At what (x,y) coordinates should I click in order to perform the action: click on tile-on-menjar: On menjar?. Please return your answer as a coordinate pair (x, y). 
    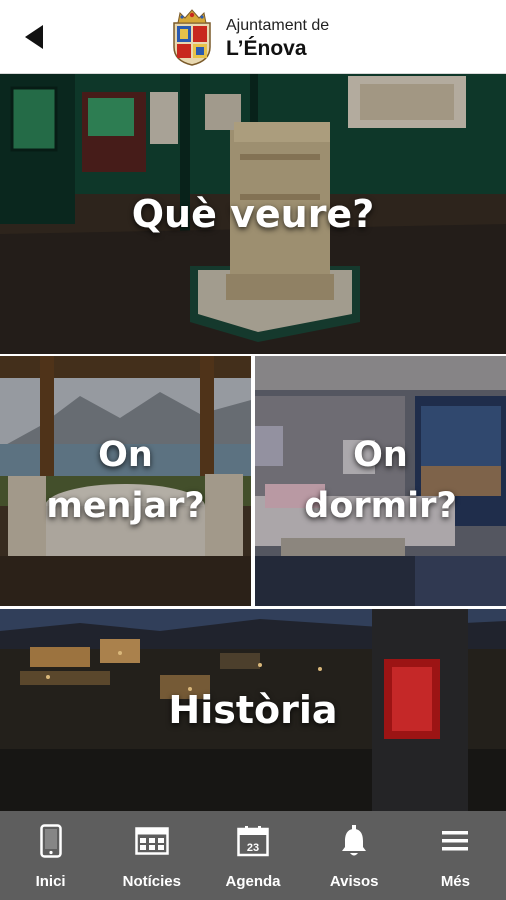
    Looking at the image, I should click on (125, 481).